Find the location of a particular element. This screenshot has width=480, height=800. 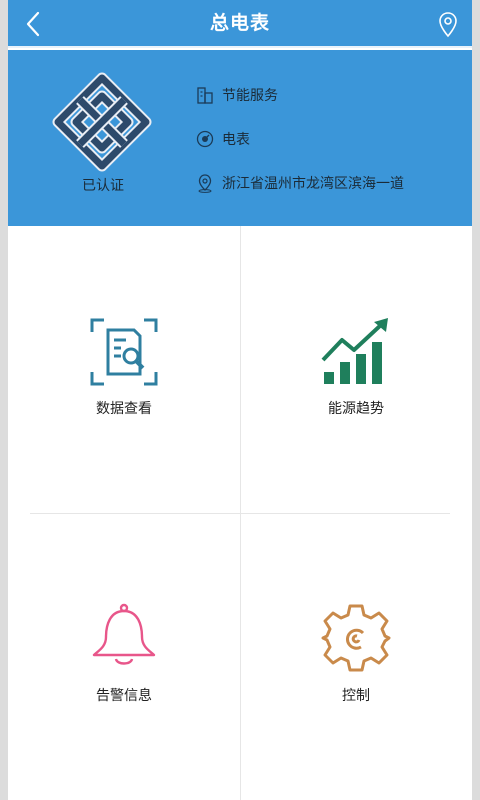

service-row: 节能服务 is located at coordinates (237, 95).